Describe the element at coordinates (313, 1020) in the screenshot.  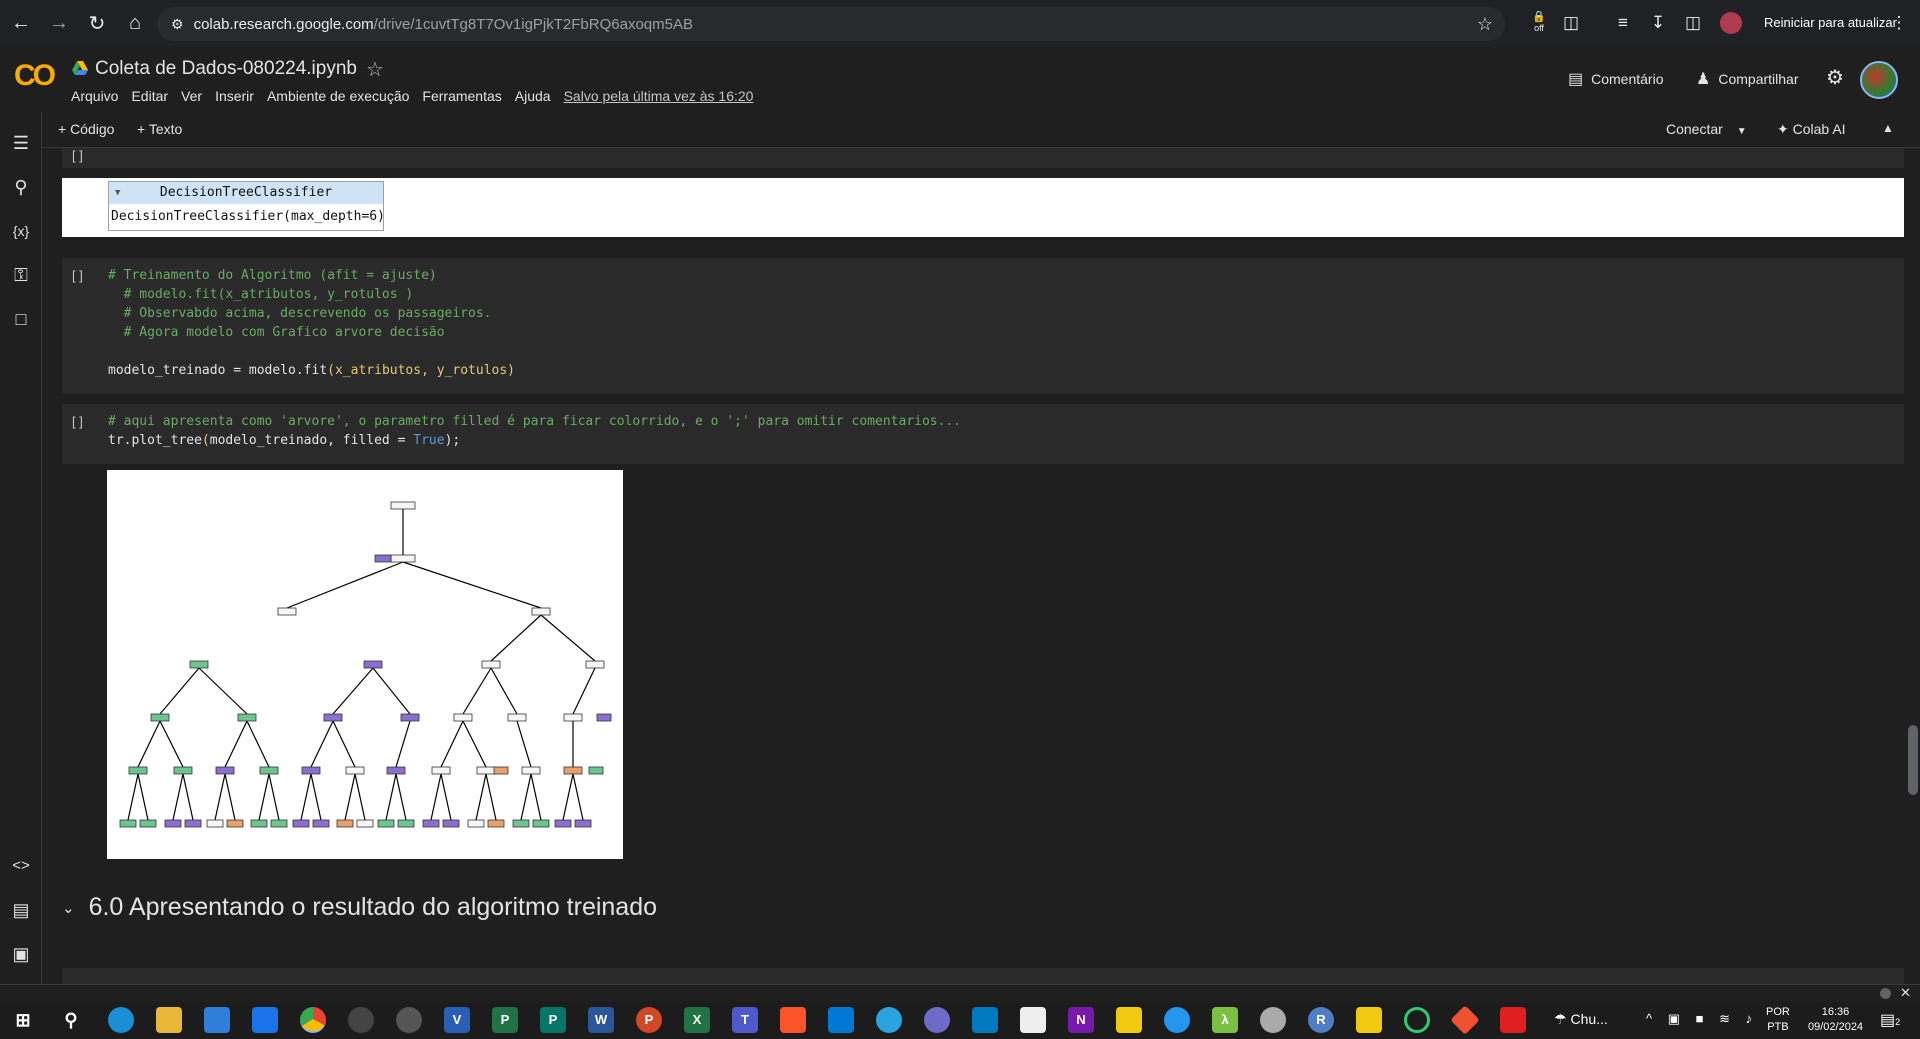
I see `chrome-icon` at that location.